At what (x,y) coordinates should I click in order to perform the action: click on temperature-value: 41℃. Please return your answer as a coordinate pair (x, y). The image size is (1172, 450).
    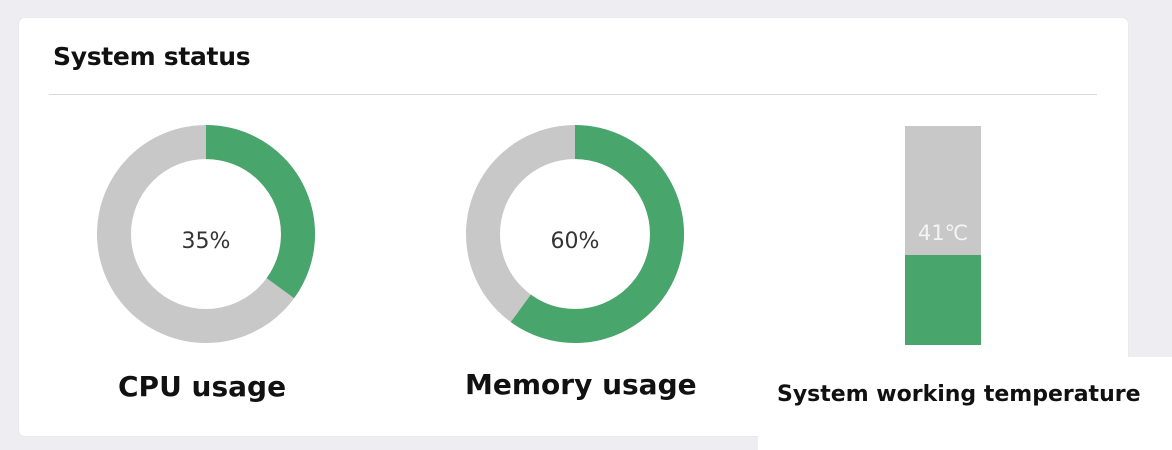
    Looking at the image, I should click on (943, 233).